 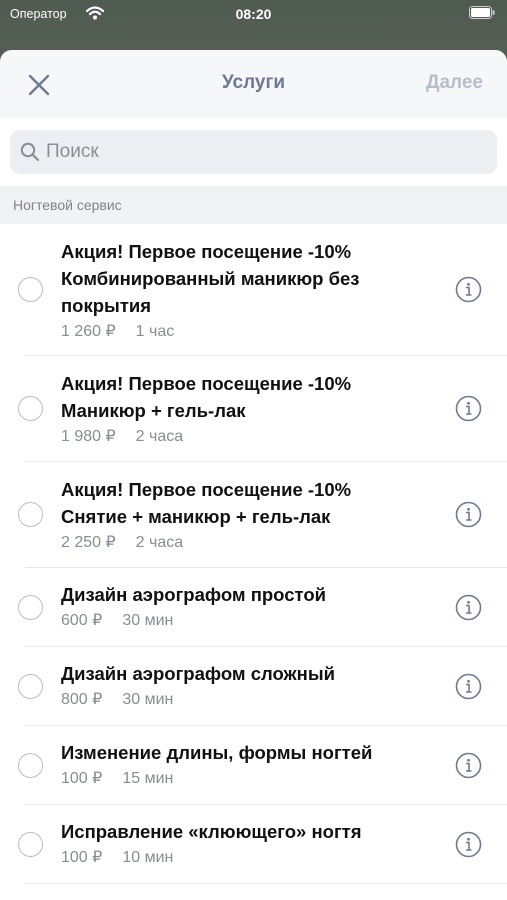 I want to click on service-text: Изменение длины, формы ногтей 100 ₽ 15 мин, so click(x=246, y=764).